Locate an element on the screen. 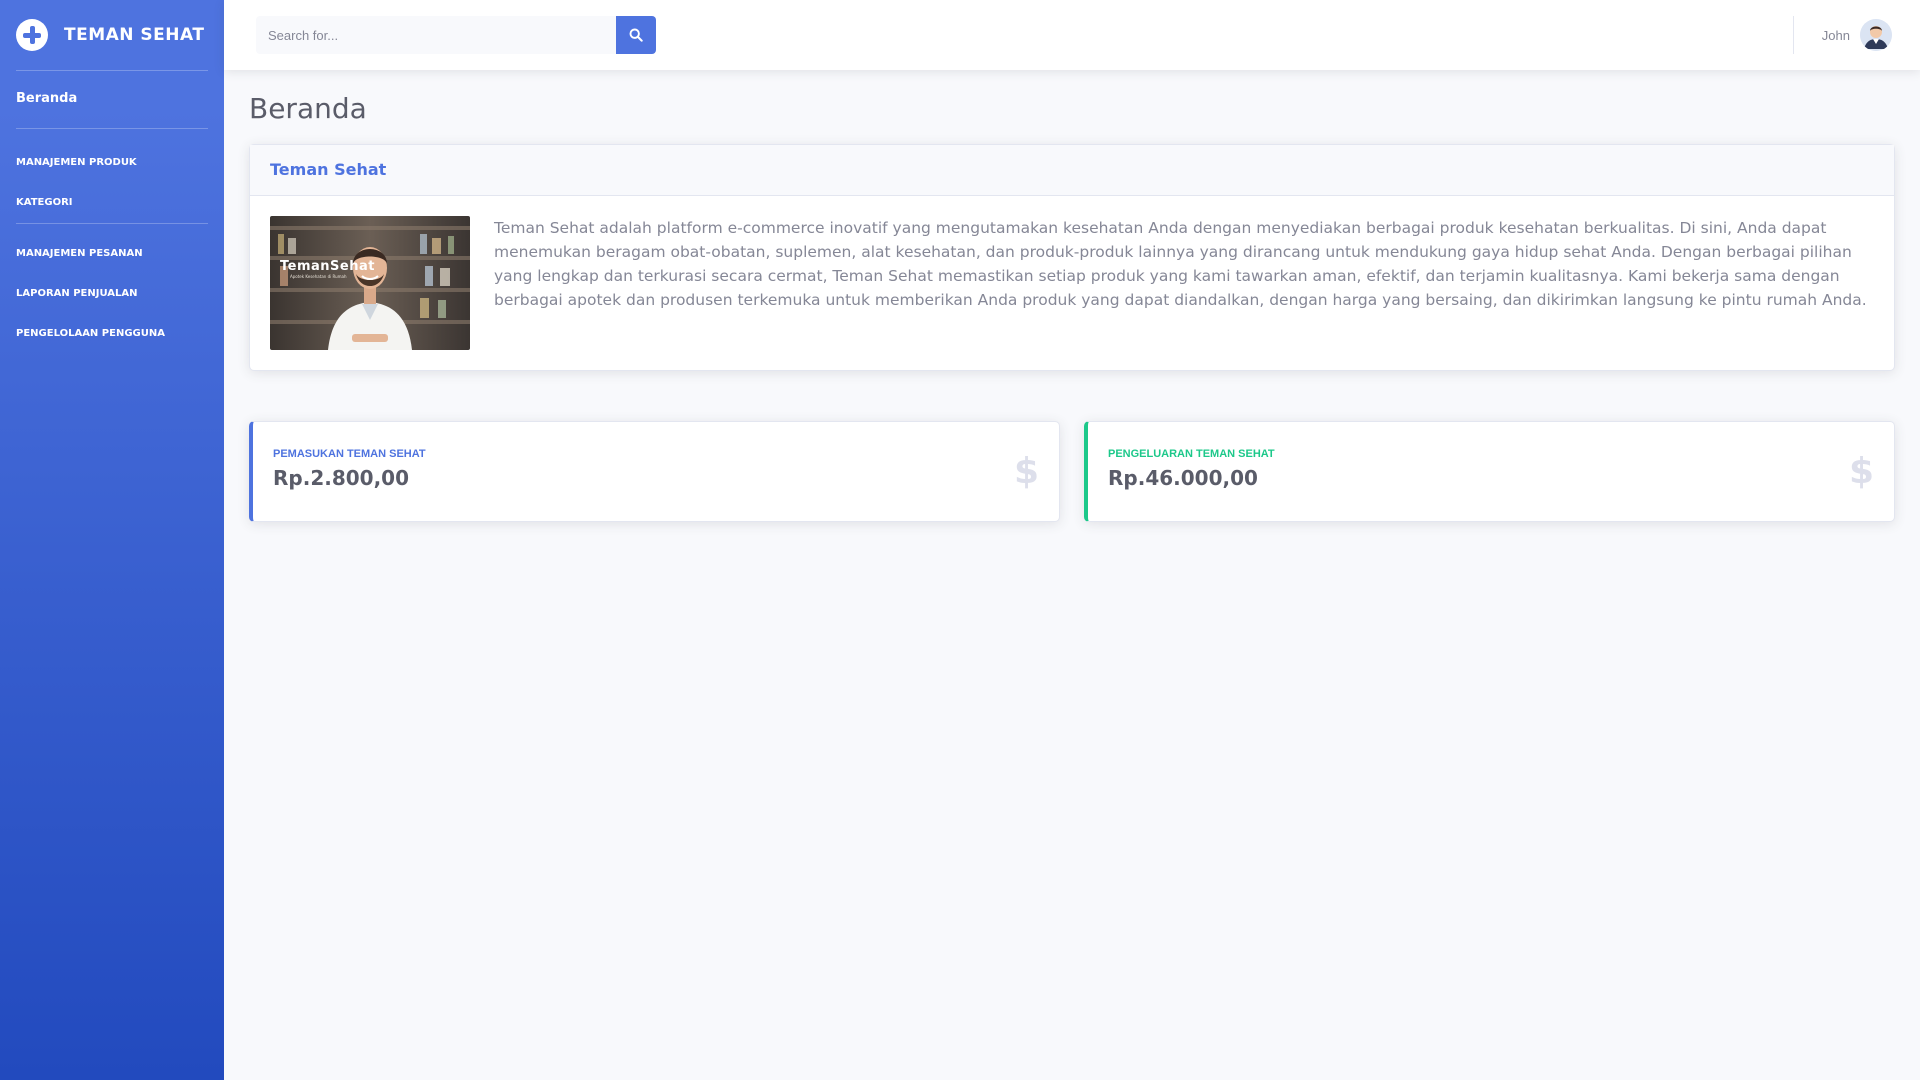 This screenshot has height=1080, width=1920. topbar-divider is located at coordinates (1793, 35).